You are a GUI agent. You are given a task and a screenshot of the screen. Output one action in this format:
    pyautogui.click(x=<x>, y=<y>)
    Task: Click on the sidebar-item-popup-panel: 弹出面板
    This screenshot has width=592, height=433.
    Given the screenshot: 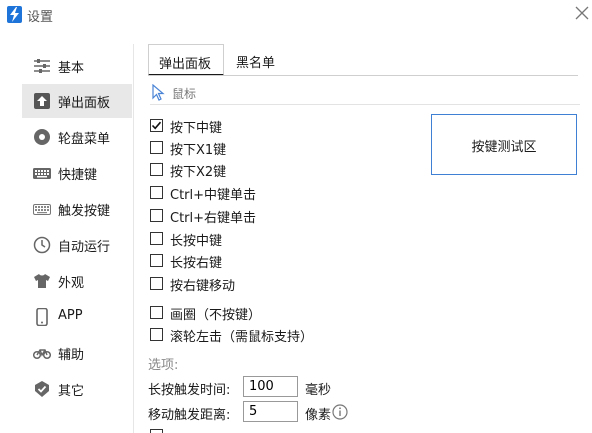 What is the action you would take?
    pyautogui.click(x=77, y=101)
    